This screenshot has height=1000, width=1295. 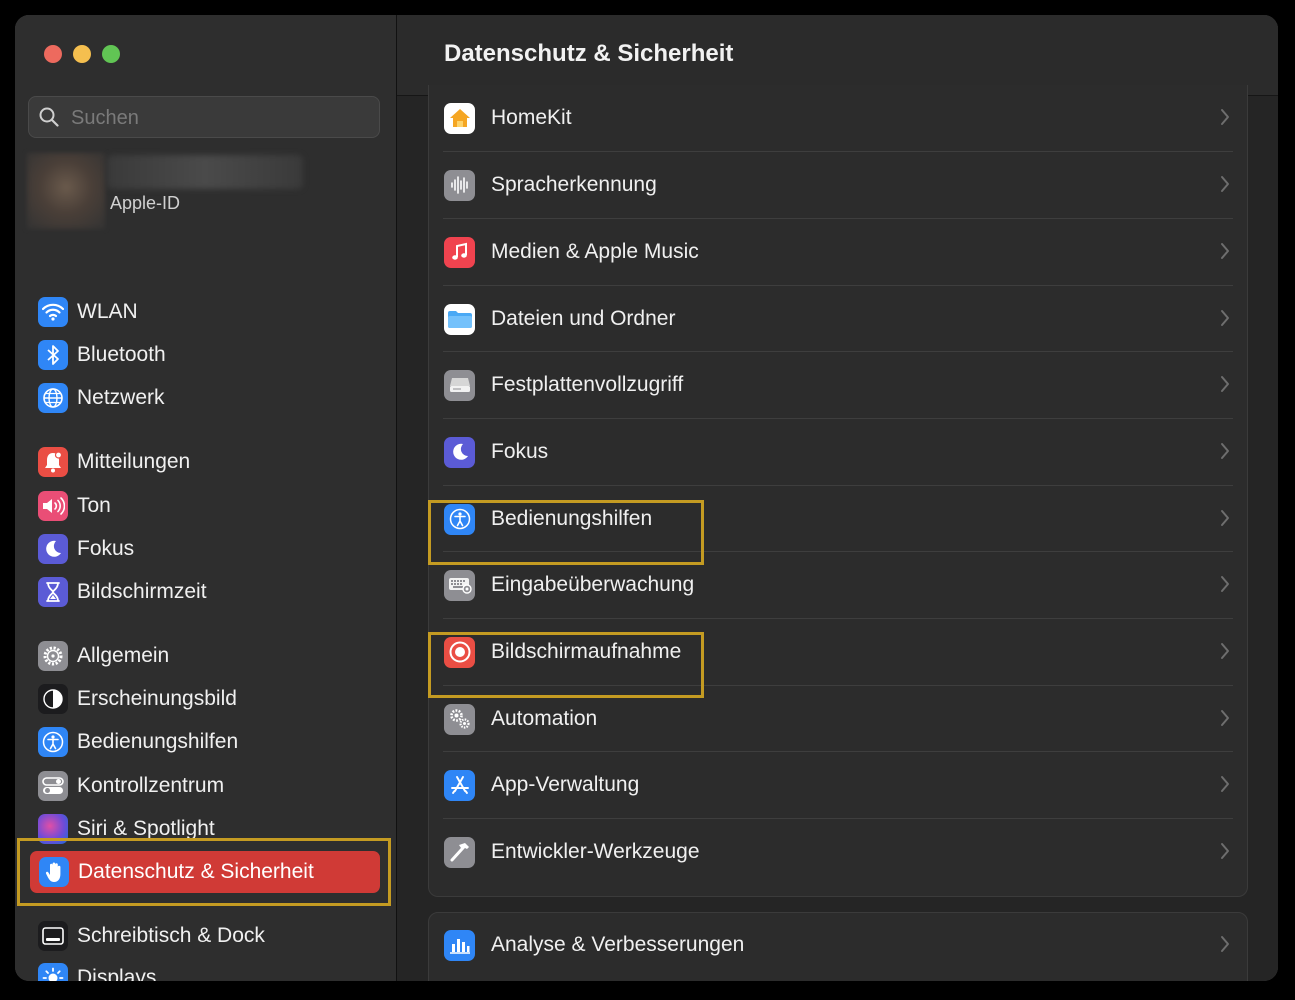 What do you see at coordinates (53, 936) in the screenshot?
I see `dock-icon` at bounding box center [53, 936].